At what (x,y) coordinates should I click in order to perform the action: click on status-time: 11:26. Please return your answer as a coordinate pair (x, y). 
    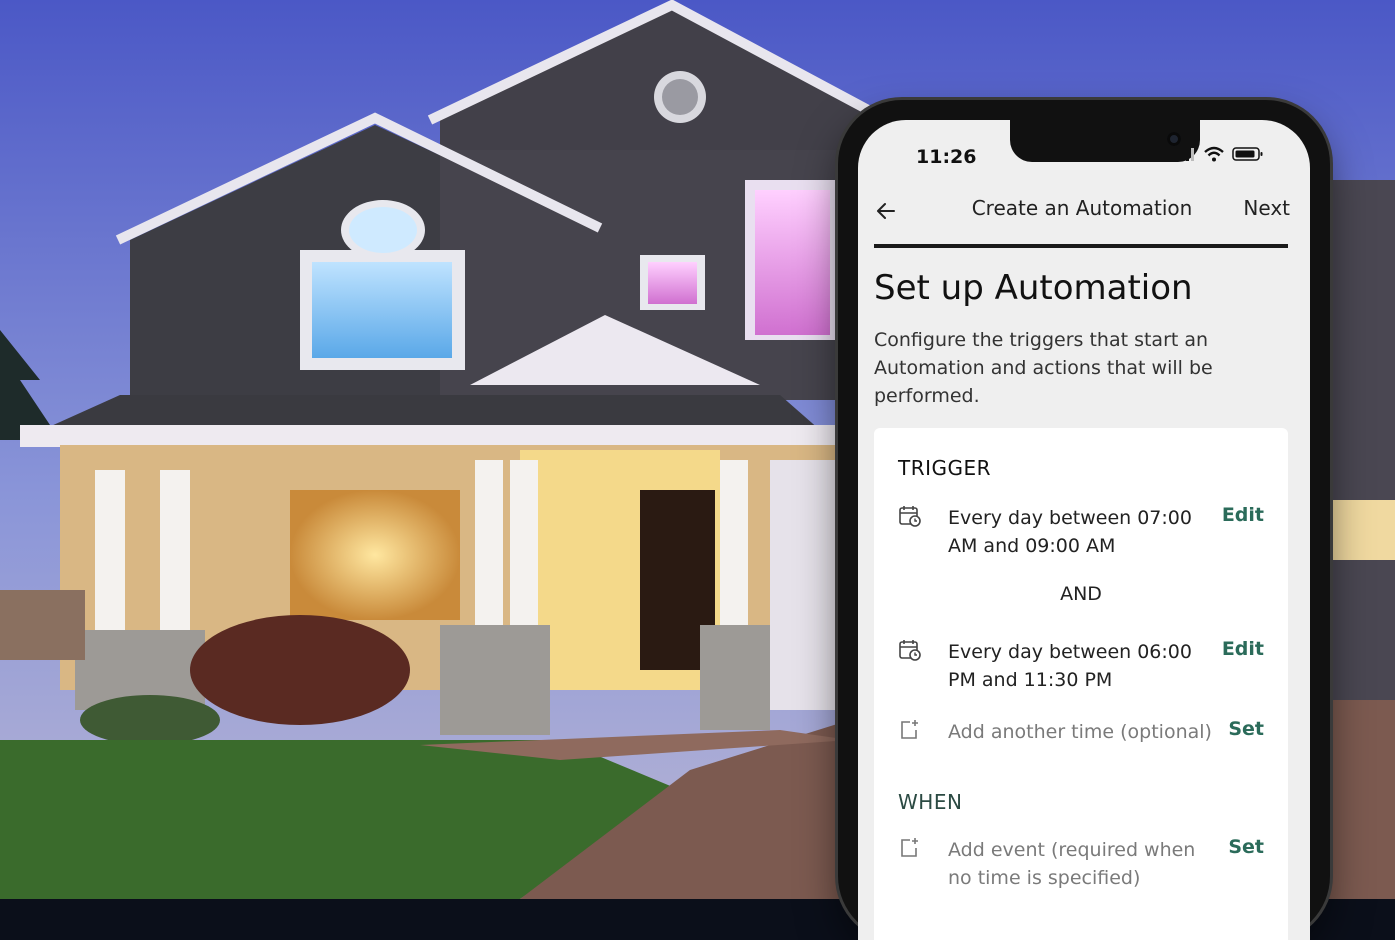
    Looking at the image, I should click on (946, 157).